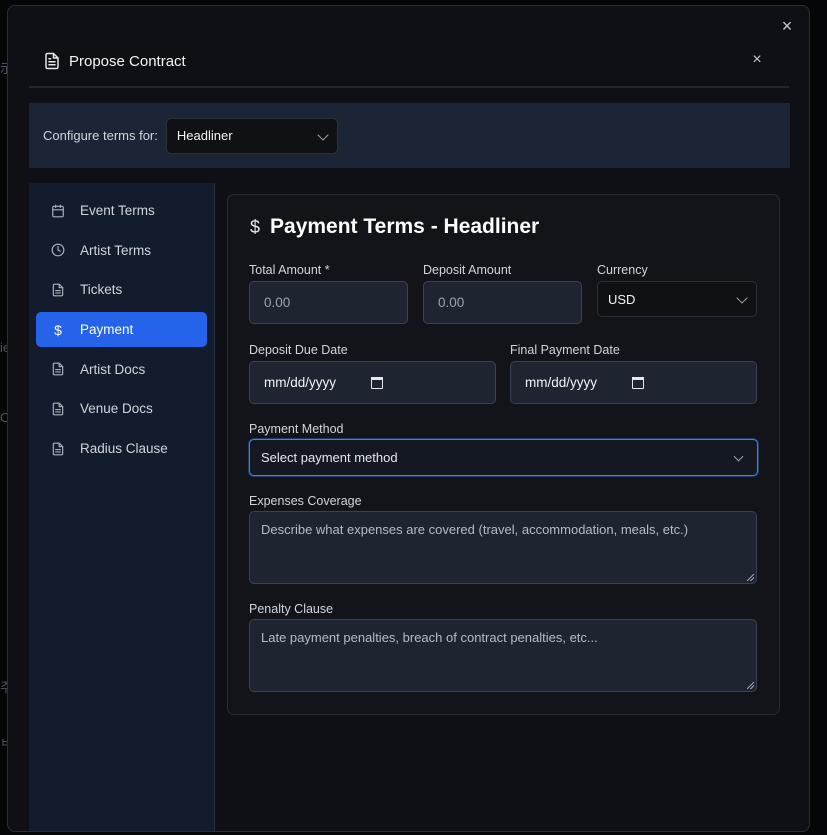 This screenshot has height=835, width=827. What do you see at coordinates (298, 350) in the screenshot?
I see `deposit-due-date-label: Deposit Due Date` at bounding box center [298, 350].